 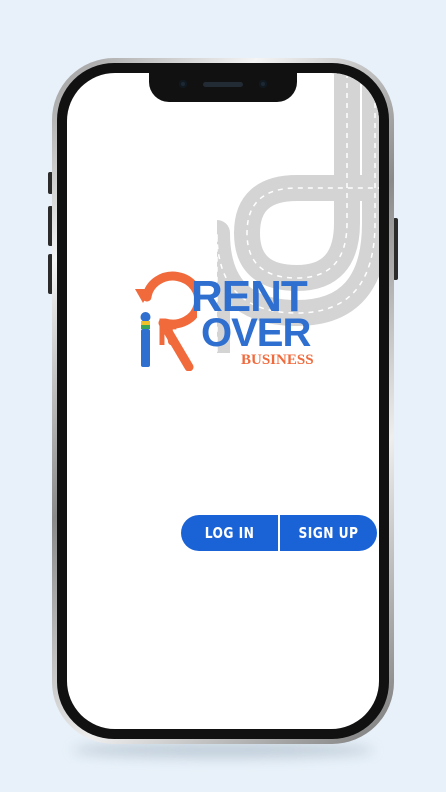 I want to click on signup-button: SIGN UP, so click(x=329, y=533).